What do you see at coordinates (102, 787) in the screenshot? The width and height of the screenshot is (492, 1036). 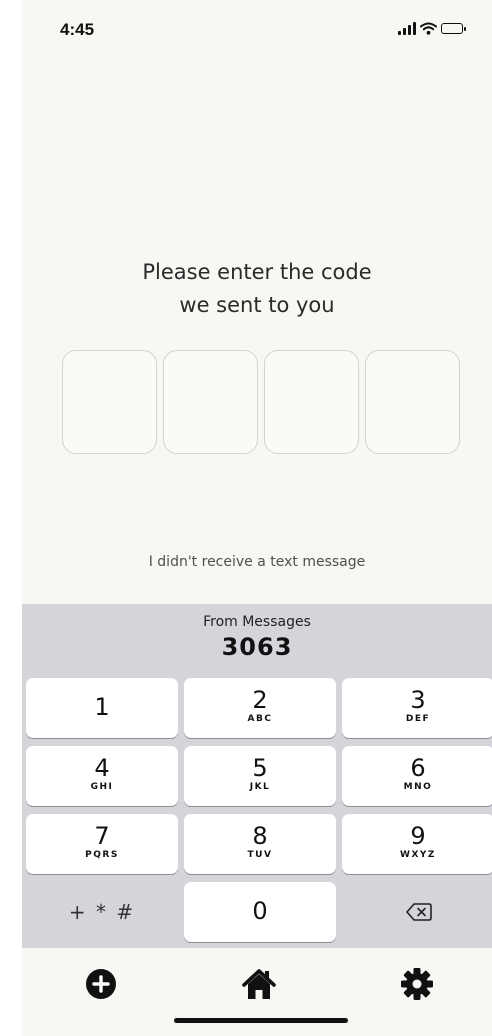 I see `key-letters: GHI` at bounding box center [102, 787].